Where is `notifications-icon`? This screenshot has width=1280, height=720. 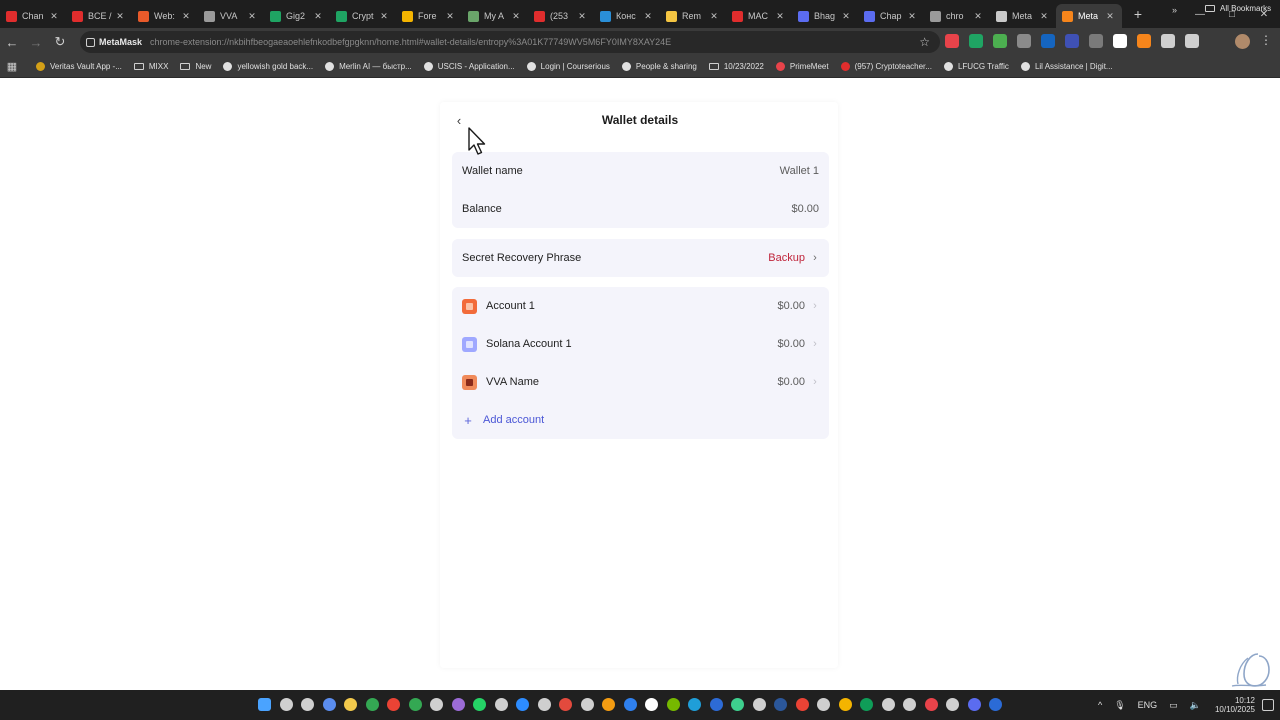 notifications-icon is located at coordinates (1268, 705).